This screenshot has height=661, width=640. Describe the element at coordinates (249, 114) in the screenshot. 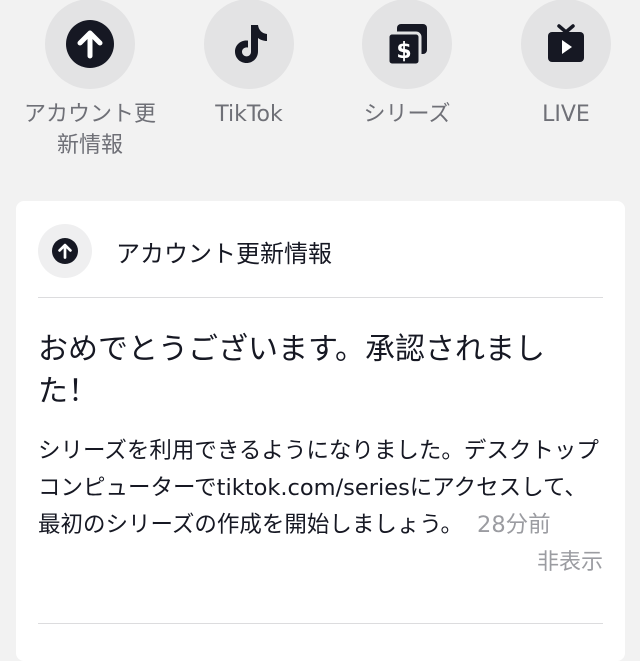

I see `shortcut-label: TikTok` at that location.